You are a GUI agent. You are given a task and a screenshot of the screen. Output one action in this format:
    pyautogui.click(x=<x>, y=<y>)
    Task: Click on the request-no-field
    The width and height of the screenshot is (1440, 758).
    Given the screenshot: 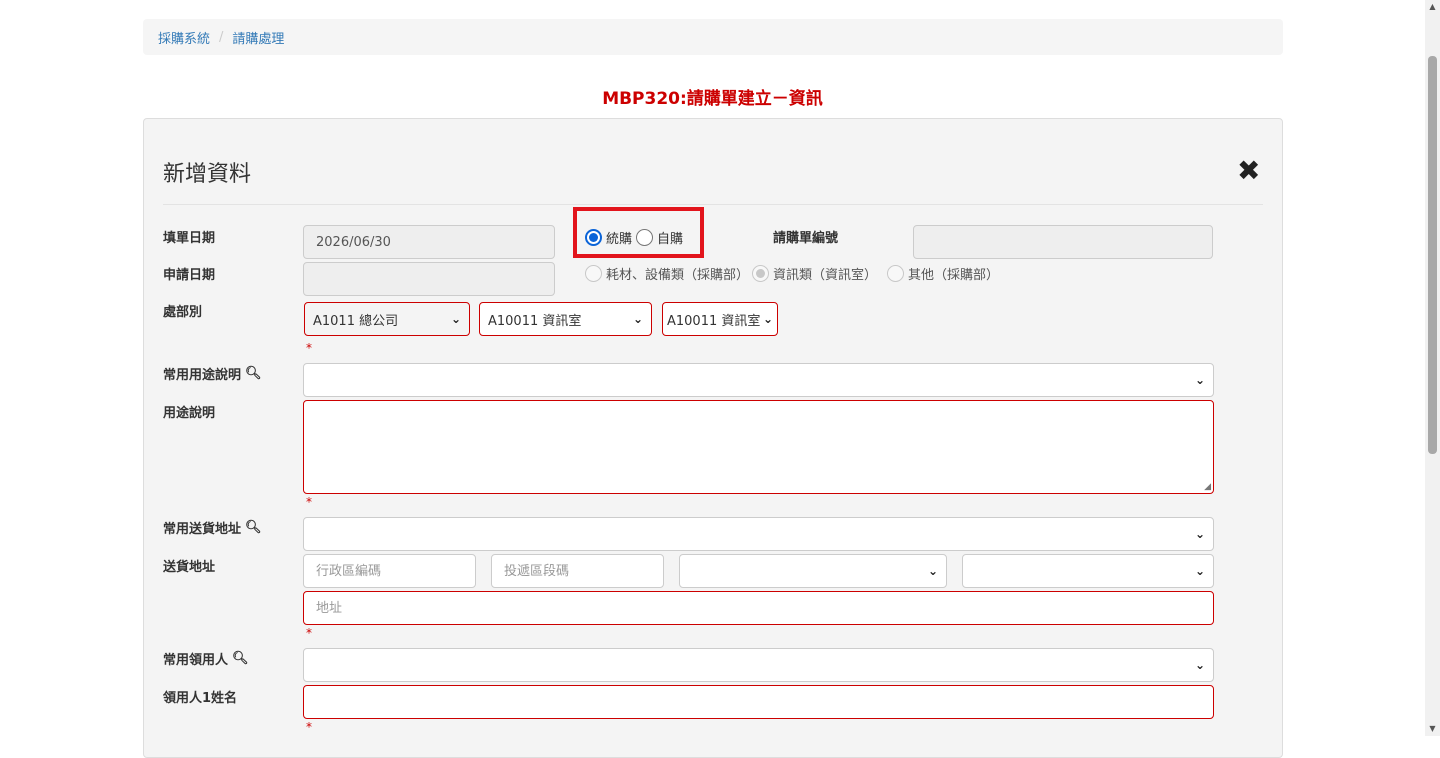 What is the action you would take?
    pyautogui.click(x=1063, y=242)
    